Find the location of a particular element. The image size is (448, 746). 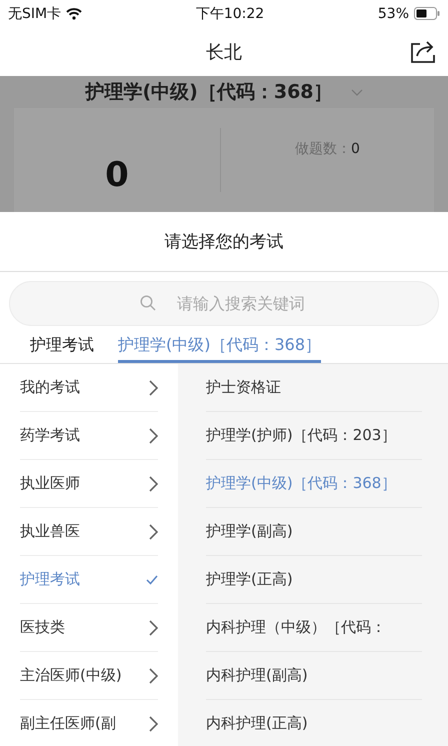

battery-icon is located at coordinates (427, 13).